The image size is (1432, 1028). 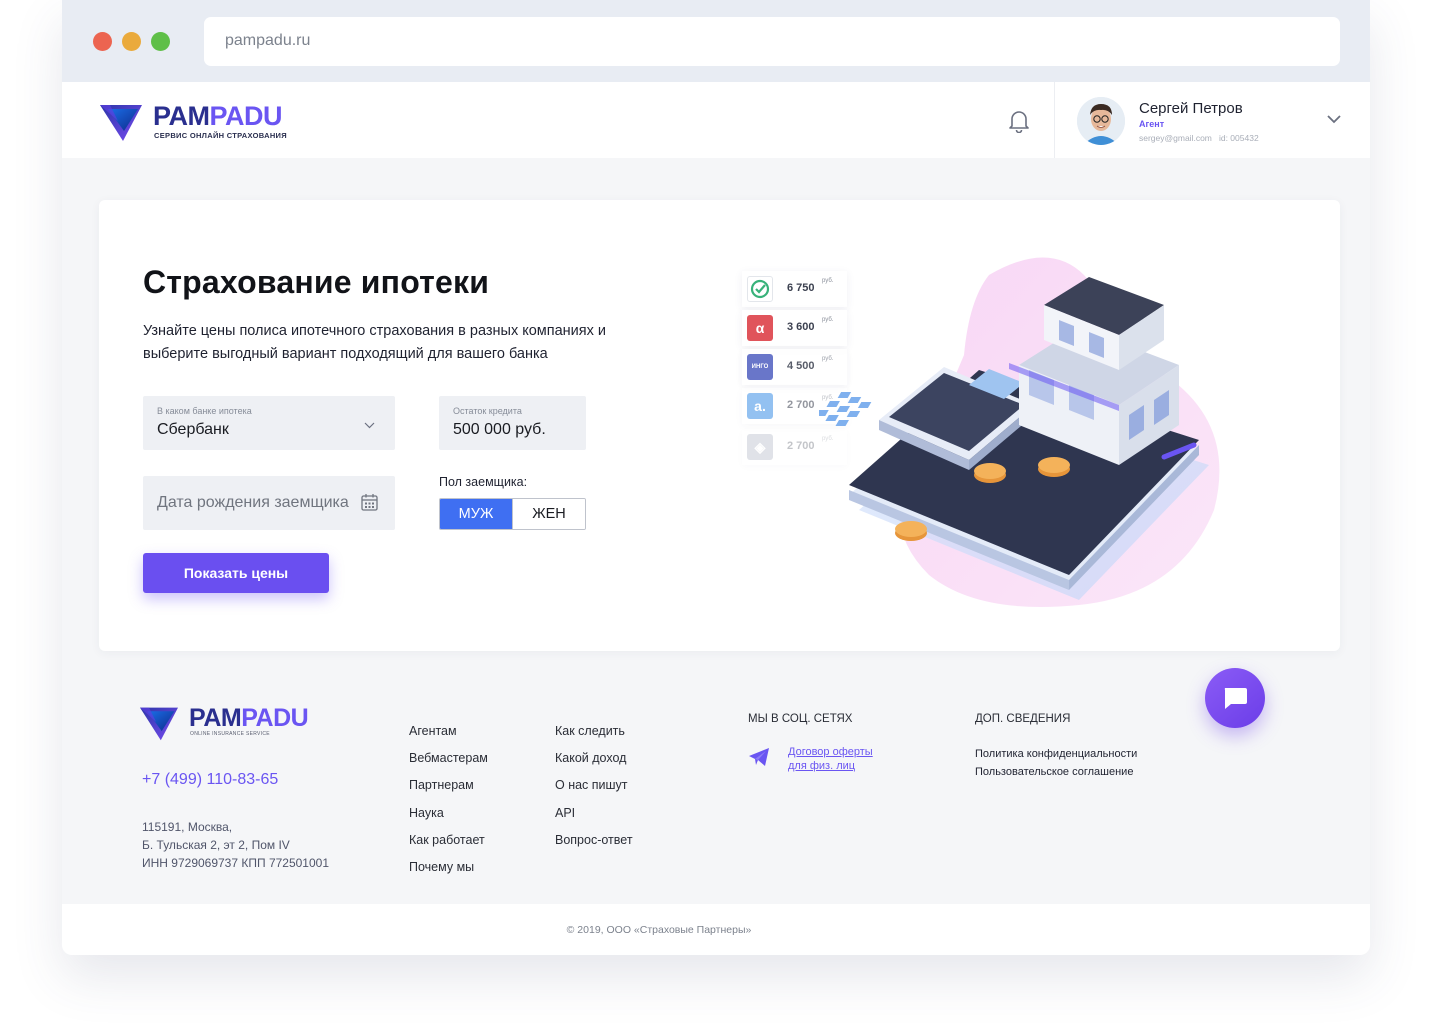 What do you see at coordinates (102, 41) in the screenshot?
I see `close-window-button` at bounding box center [102, 41].